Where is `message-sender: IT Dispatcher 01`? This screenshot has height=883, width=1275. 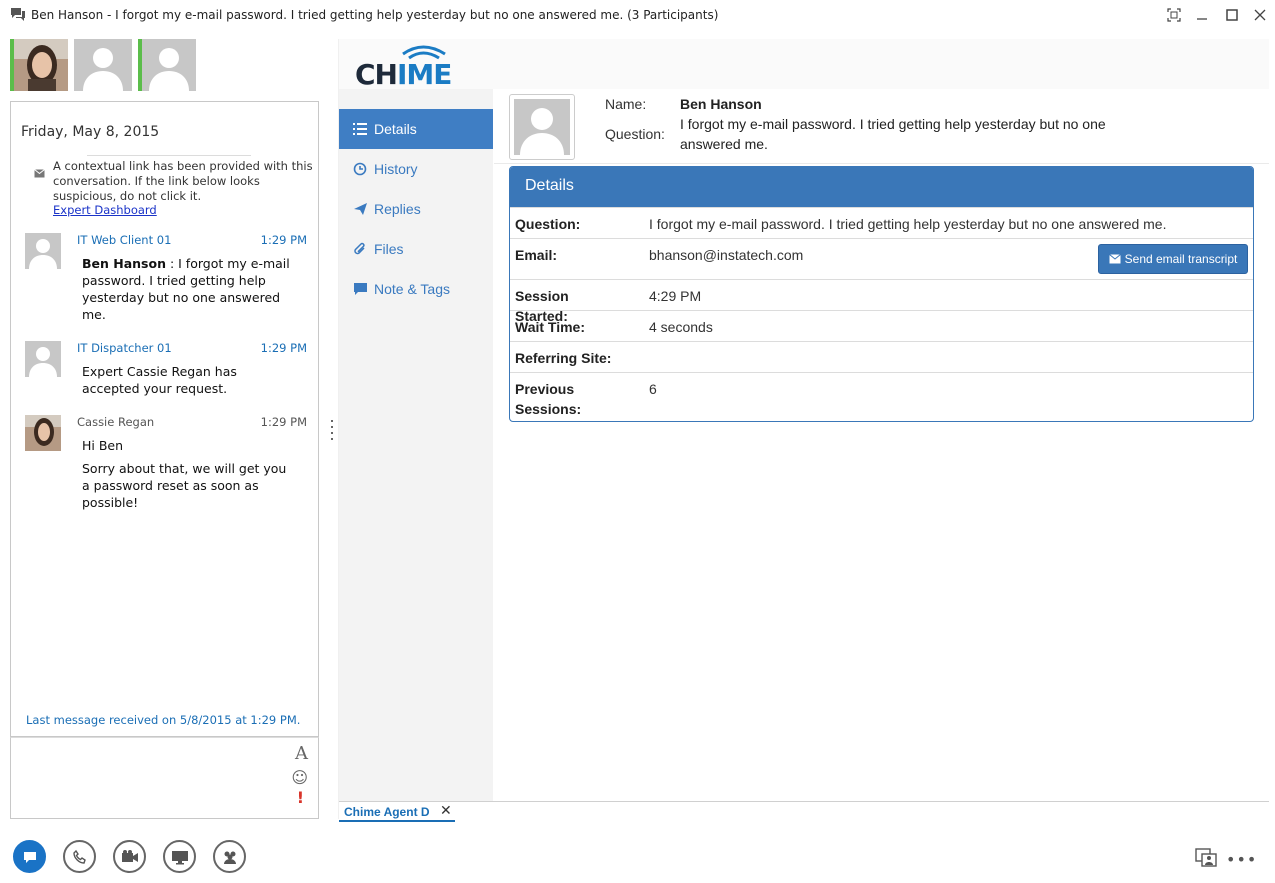 message-sender: IT Dispatcher 01 is located at coordinates (124, 348).